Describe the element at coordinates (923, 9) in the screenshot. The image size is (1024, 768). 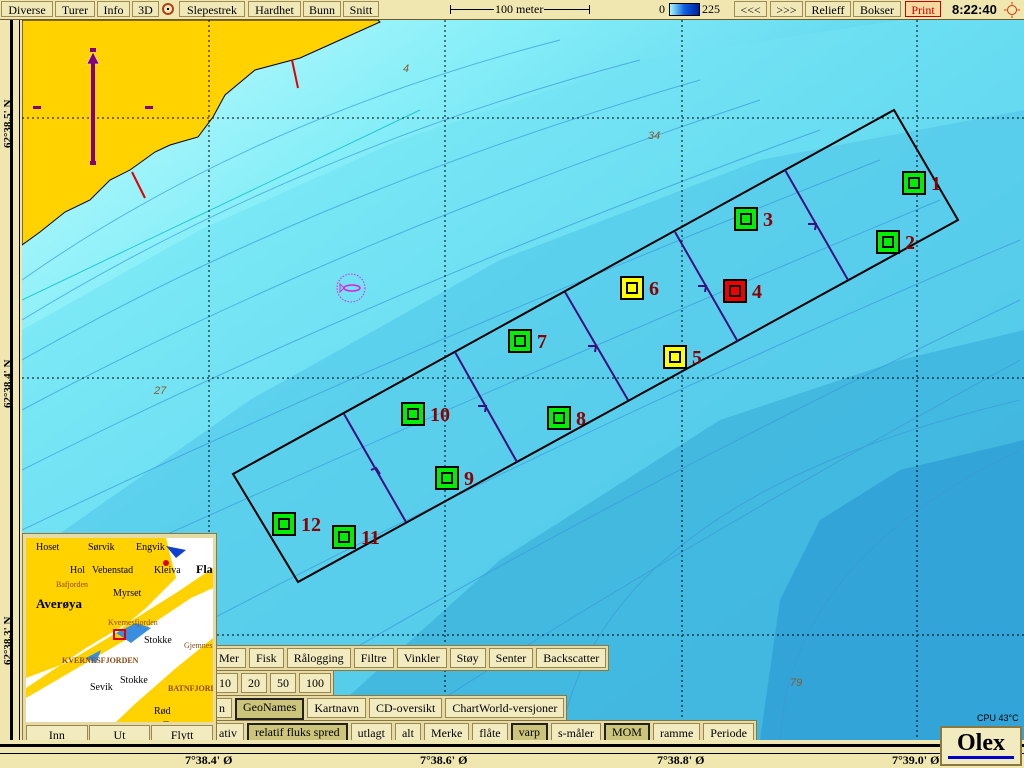
I see `print-button: Print` at that location.